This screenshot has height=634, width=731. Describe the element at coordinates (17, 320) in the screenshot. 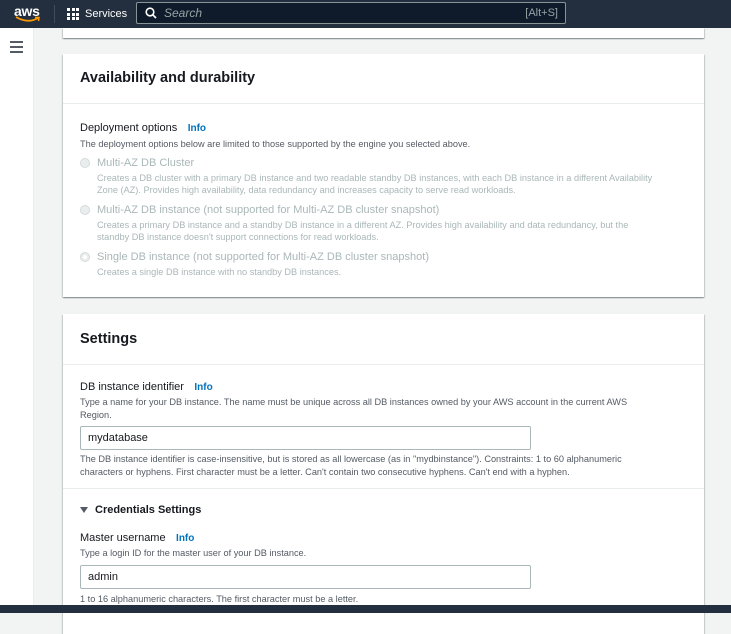

I see `left-side-rail` at that location.